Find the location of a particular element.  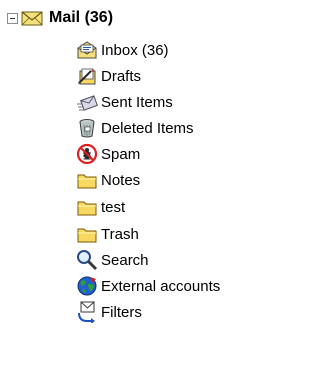

folder-item-drafts: Drafts is located at coordinates (108, 76).